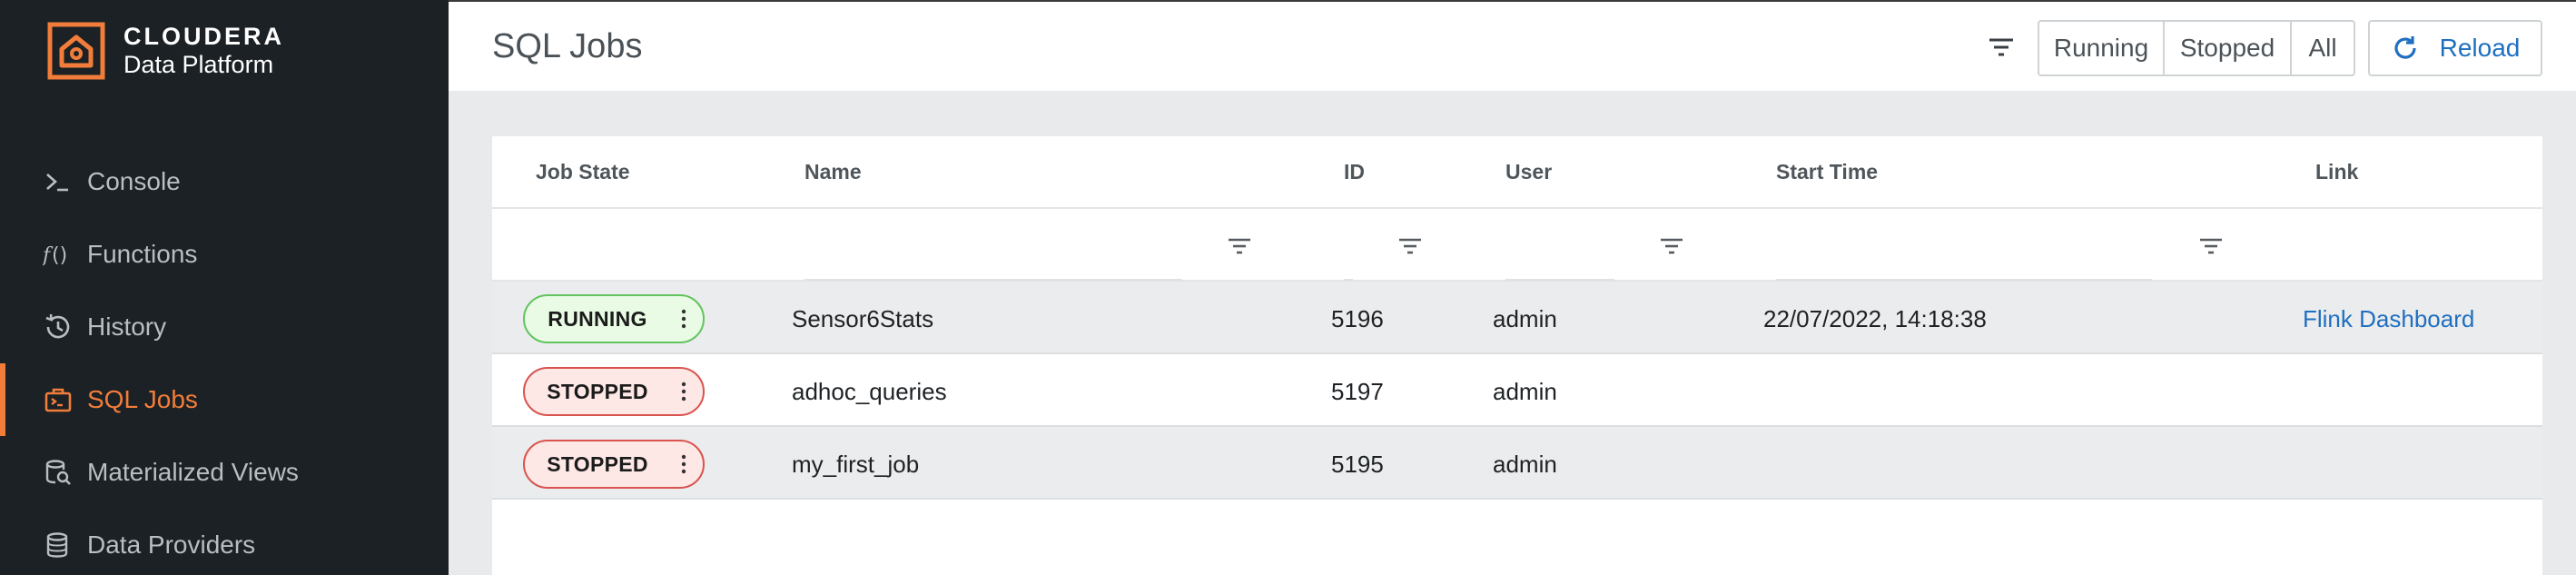 This screenshot has height=575, width=2576. Describe the element at coordinates (856, 464) in the screenshot. I see `job-name: my_first_job` at that location.